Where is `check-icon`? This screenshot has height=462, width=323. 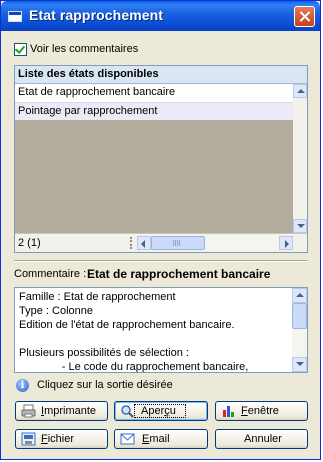 check-icon is located at coordinates (20, 48).